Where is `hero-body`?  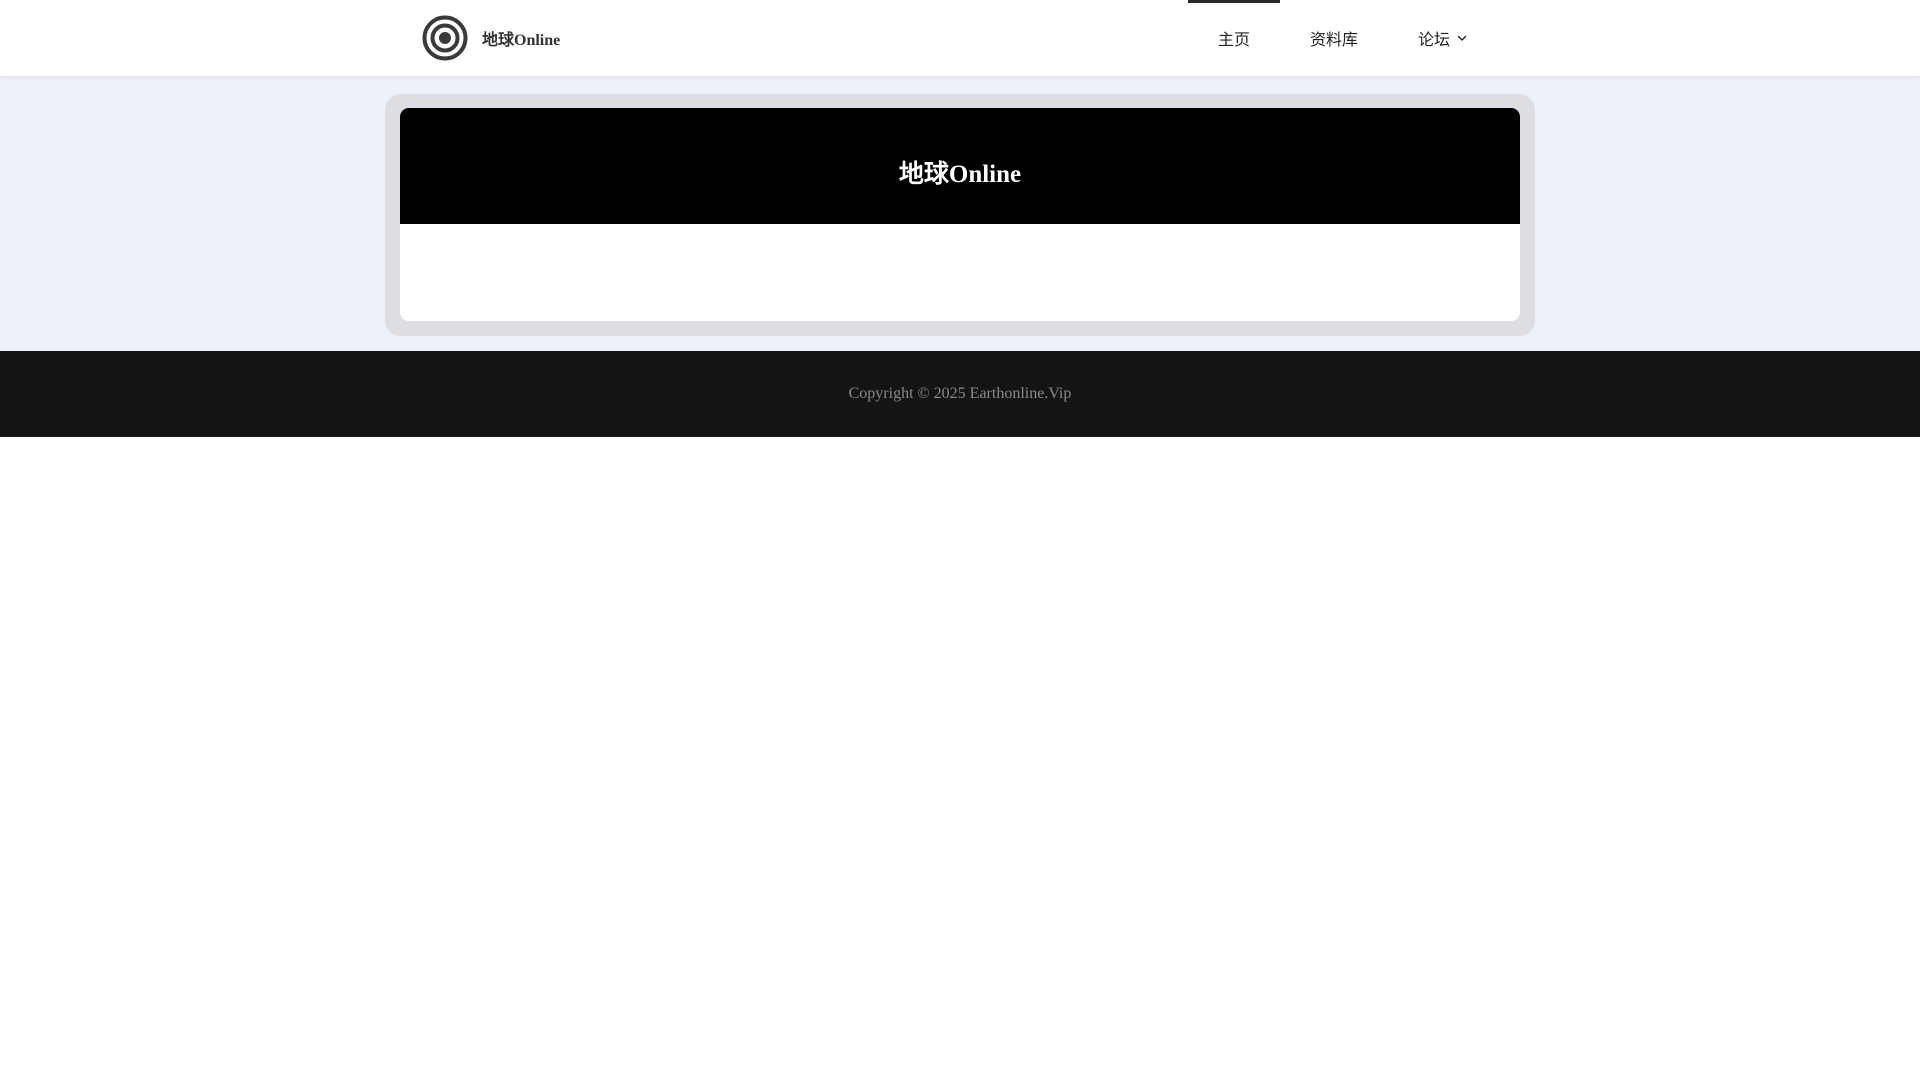 hero-body is located at coordinates (960, 272).